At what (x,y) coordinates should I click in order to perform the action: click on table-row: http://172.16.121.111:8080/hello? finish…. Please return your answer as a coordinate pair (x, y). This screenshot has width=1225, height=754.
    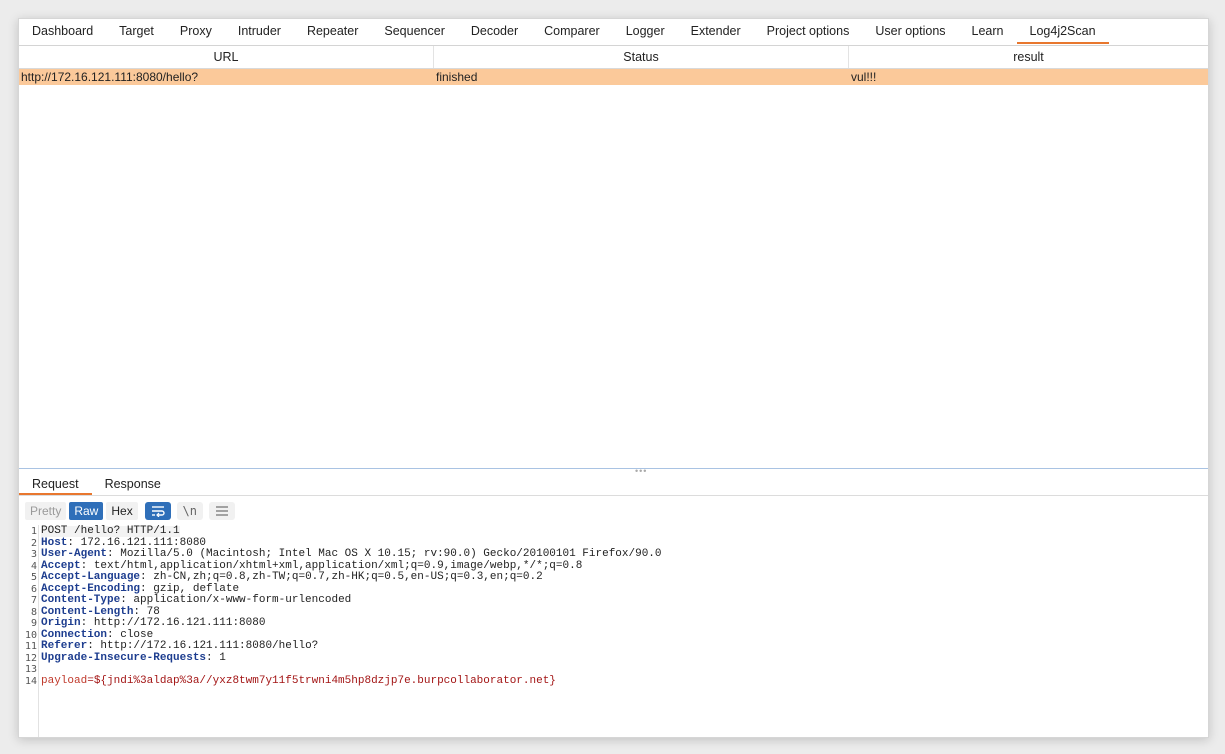
    Looking at the image, I should click on (613, 77).